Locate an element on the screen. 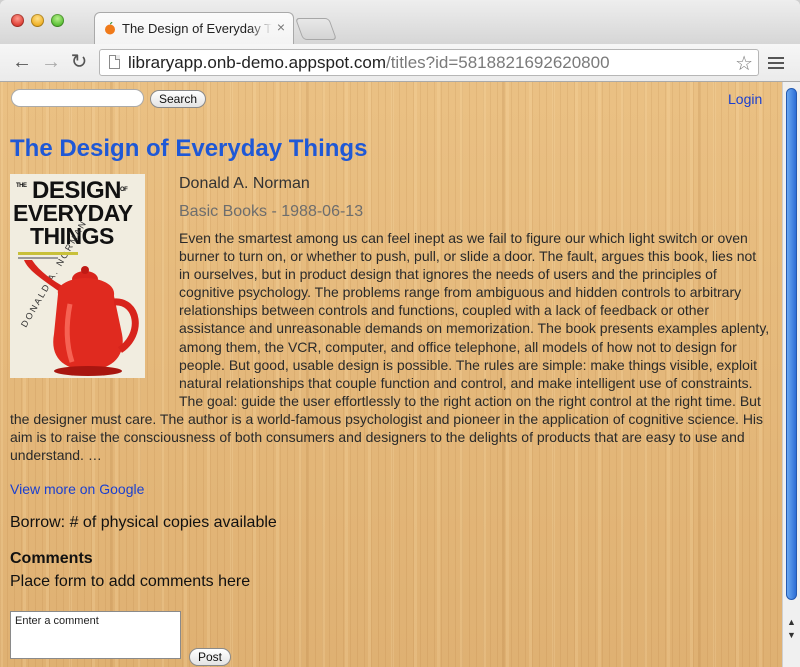  window-maximize-icon is located at coordinates (57, 20).